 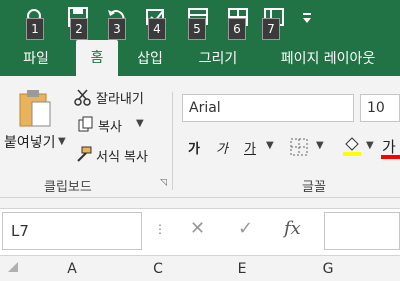 What do you see at coordinates (30, 142) in the screenshot?
I see `paste-button: 붙여넣기` at bounding box center [30, 142].